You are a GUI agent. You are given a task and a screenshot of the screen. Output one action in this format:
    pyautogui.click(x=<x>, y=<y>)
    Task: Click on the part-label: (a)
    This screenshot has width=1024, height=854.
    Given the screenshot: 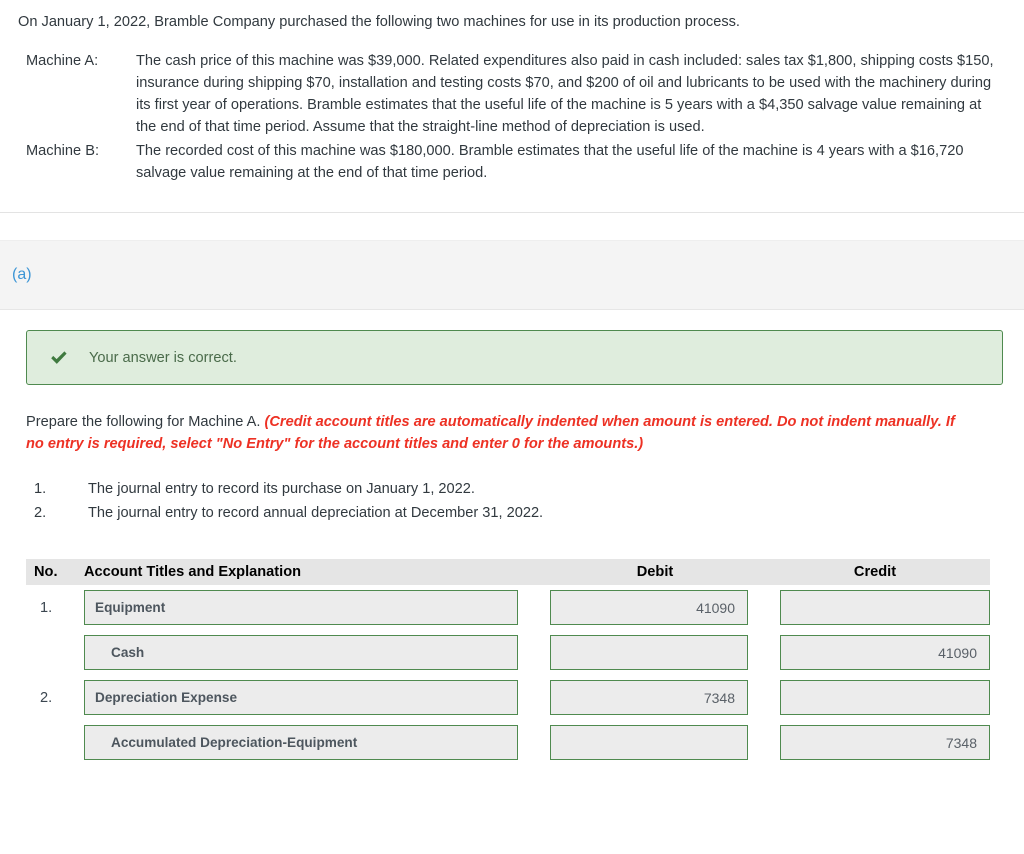 What is the action you would take?
    pyautogui.click(x=22, y=274)
    